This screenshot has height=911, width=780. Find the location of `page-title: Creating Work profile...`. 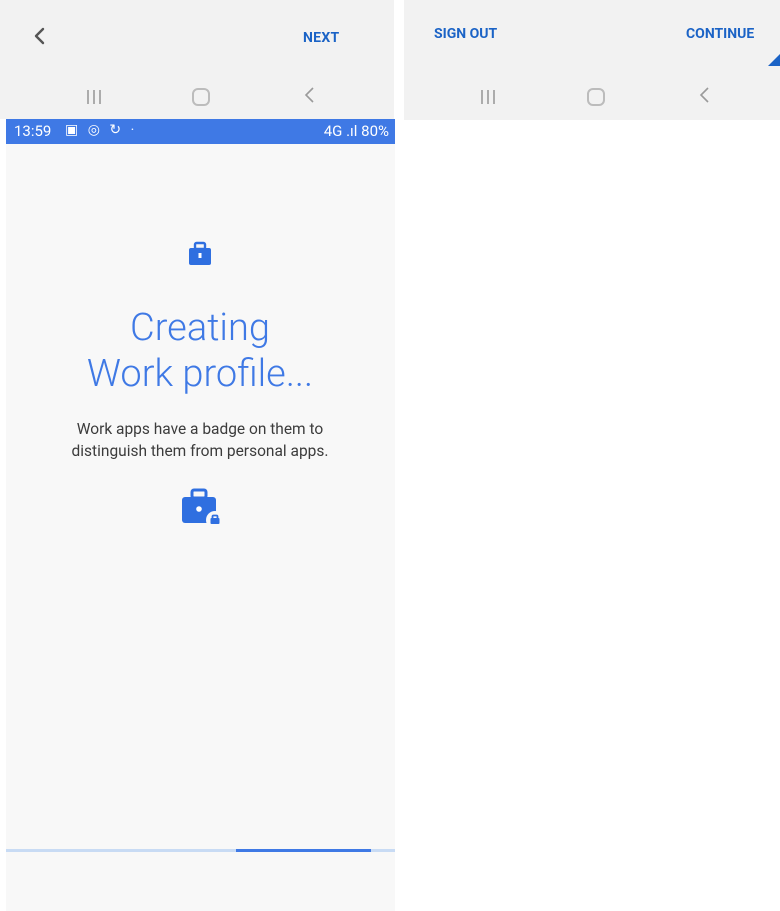

page-title: Creating Work profile... is located at coordinates (200, 351).